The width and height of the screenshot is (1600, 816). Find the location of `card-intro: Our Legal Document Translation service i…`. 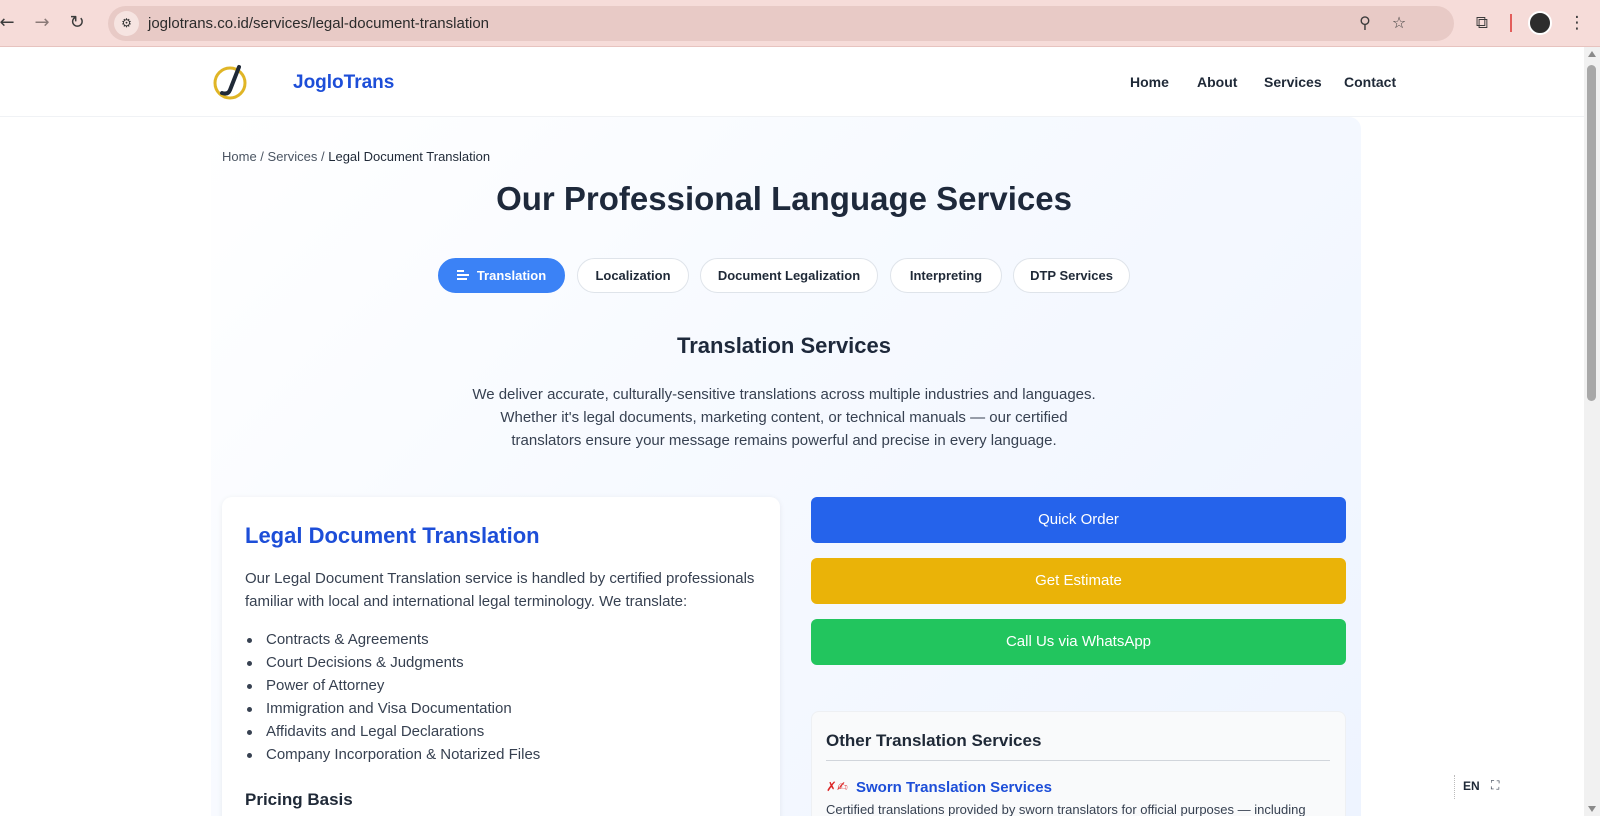

card-intro: Our Legal Document Translation service i… is located at coordinates (500, 590).